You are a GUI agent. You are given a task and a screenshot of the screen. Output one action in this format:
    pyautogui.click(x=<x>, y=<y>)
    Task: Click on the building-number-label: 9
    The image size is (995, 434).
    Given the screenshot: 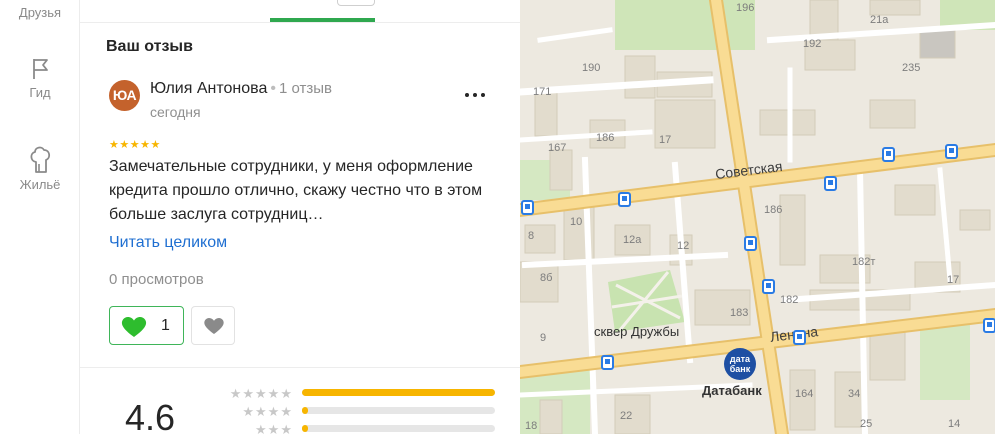 What is the action you would take?
    pyautogui.click(x=543, y=338)
    